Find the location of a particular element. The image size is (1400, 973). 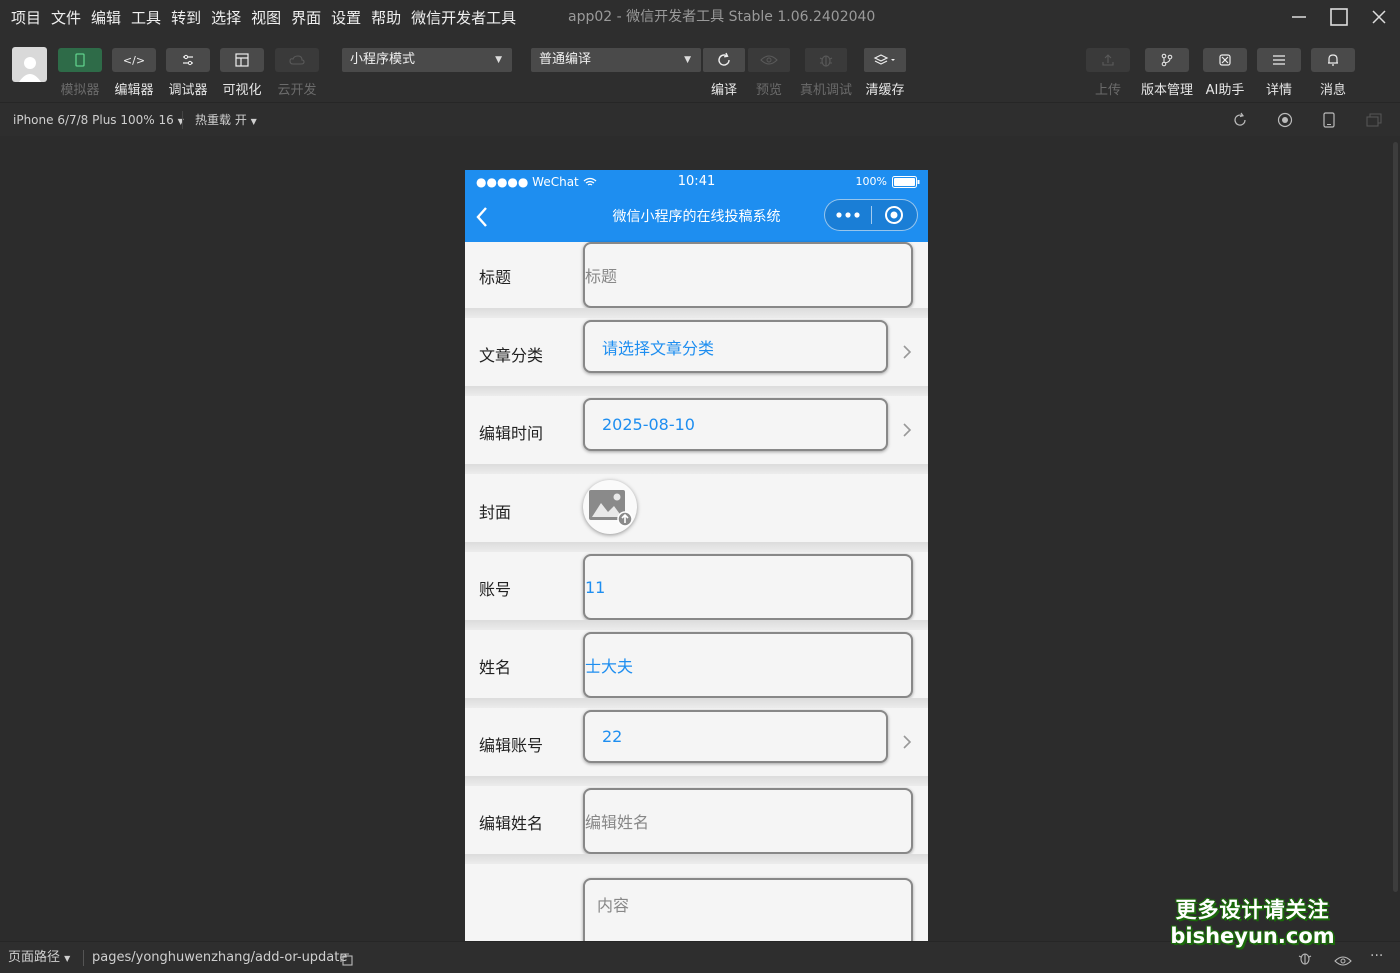

scrollbar is located at coordinates (1395, 517).